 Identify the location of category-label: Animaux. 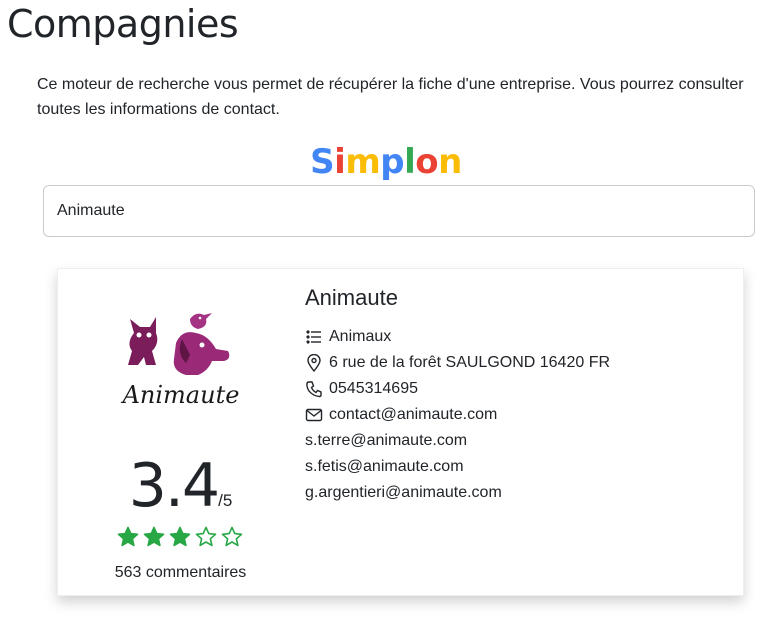
(360, 336).